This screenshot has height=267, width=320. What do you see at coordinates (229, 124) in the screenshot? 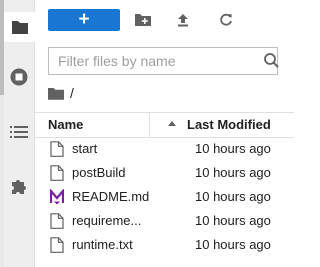
I see `column-modified-header: Last Modified` at bounding box center [229, 124].